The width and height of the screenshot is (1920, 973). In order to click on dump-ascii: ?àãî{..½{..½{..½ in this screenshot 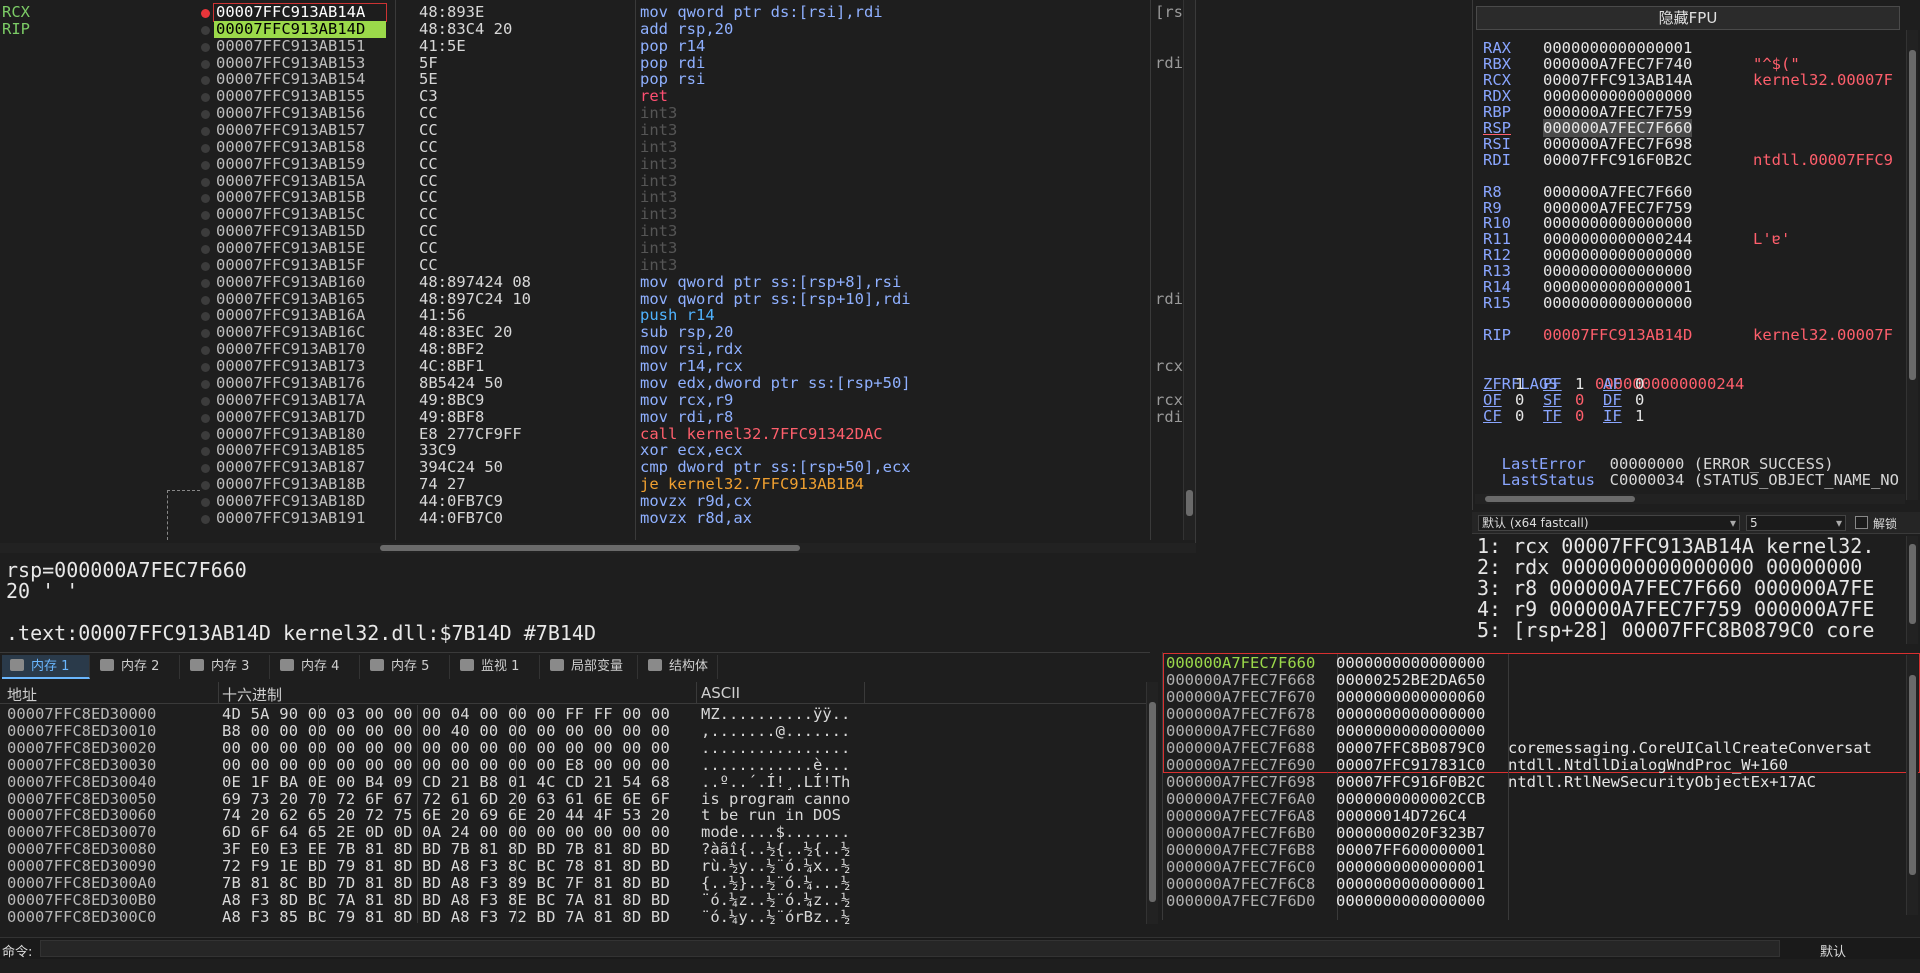, I will do `click(775, 849)`.